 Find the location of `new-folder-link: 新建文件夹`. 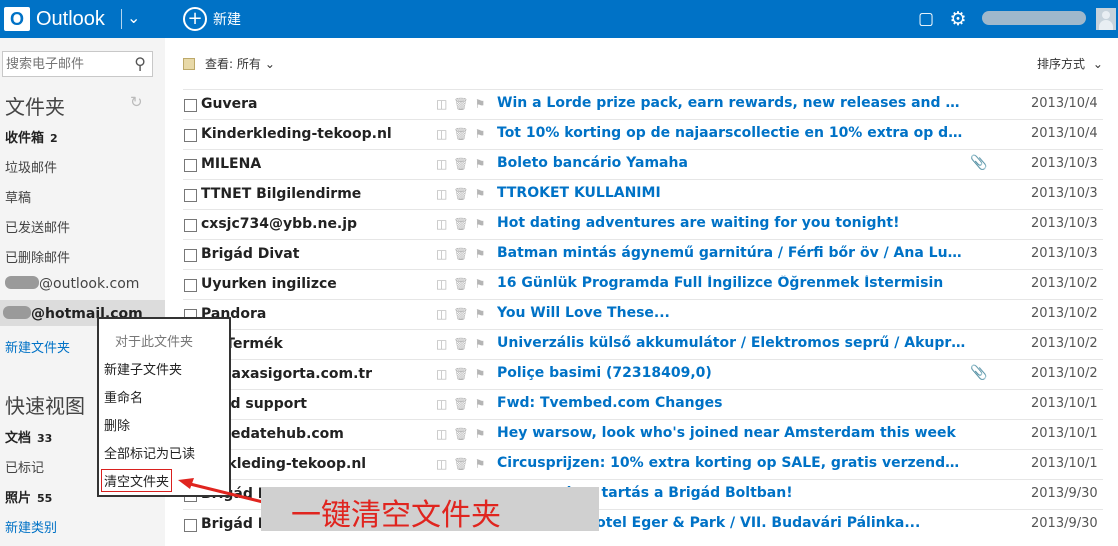

new-folder-link: 新建文件夹 is located at coordinates (37, 346).